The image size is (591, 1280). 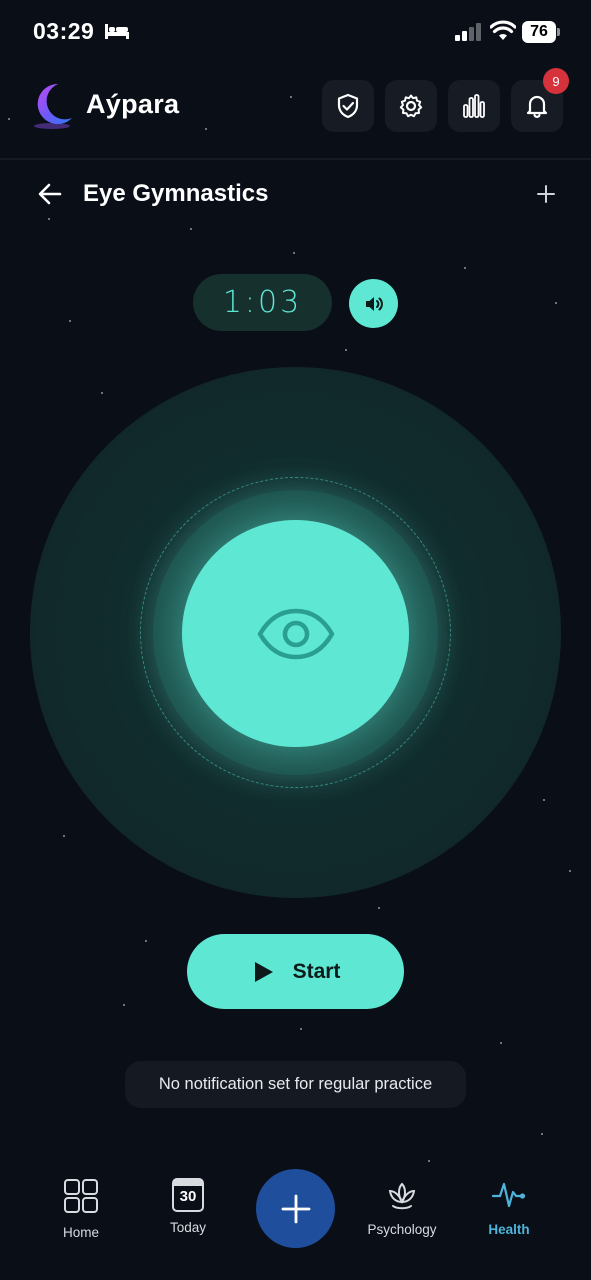 I want to click on wifi-icon, so click(x=503, y=30).